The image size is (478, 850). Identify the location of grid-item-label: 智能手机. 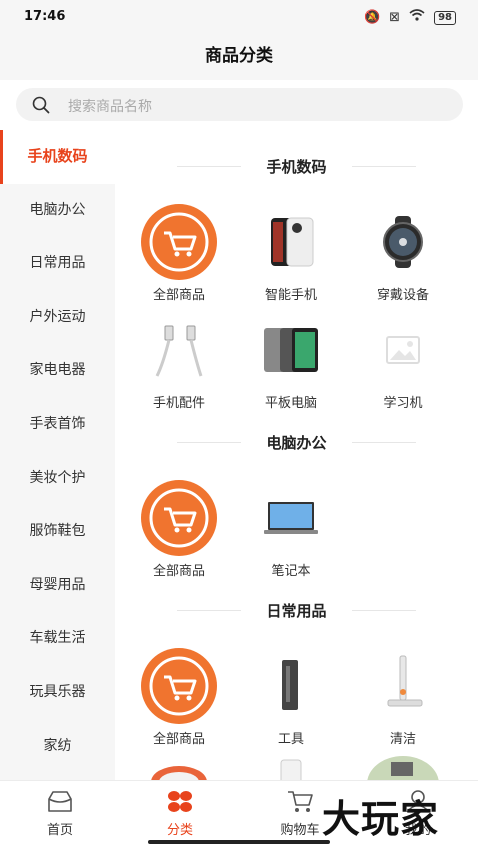
(290, 295).